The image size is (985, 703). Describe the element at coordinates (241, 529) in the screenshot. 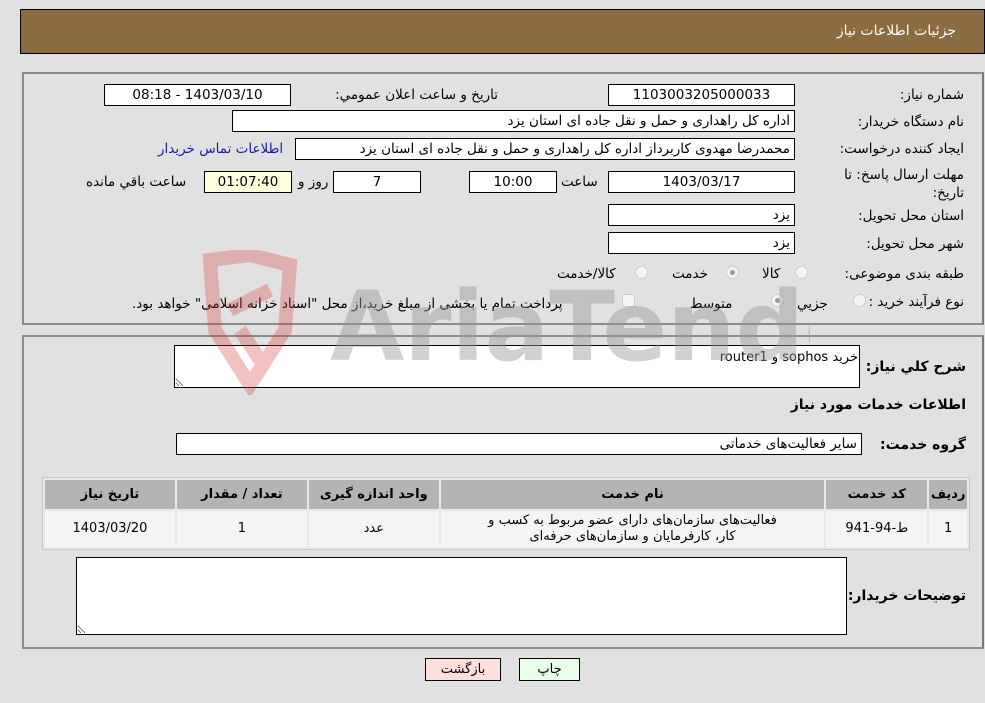

I see `cell-qty: 1` at that location.